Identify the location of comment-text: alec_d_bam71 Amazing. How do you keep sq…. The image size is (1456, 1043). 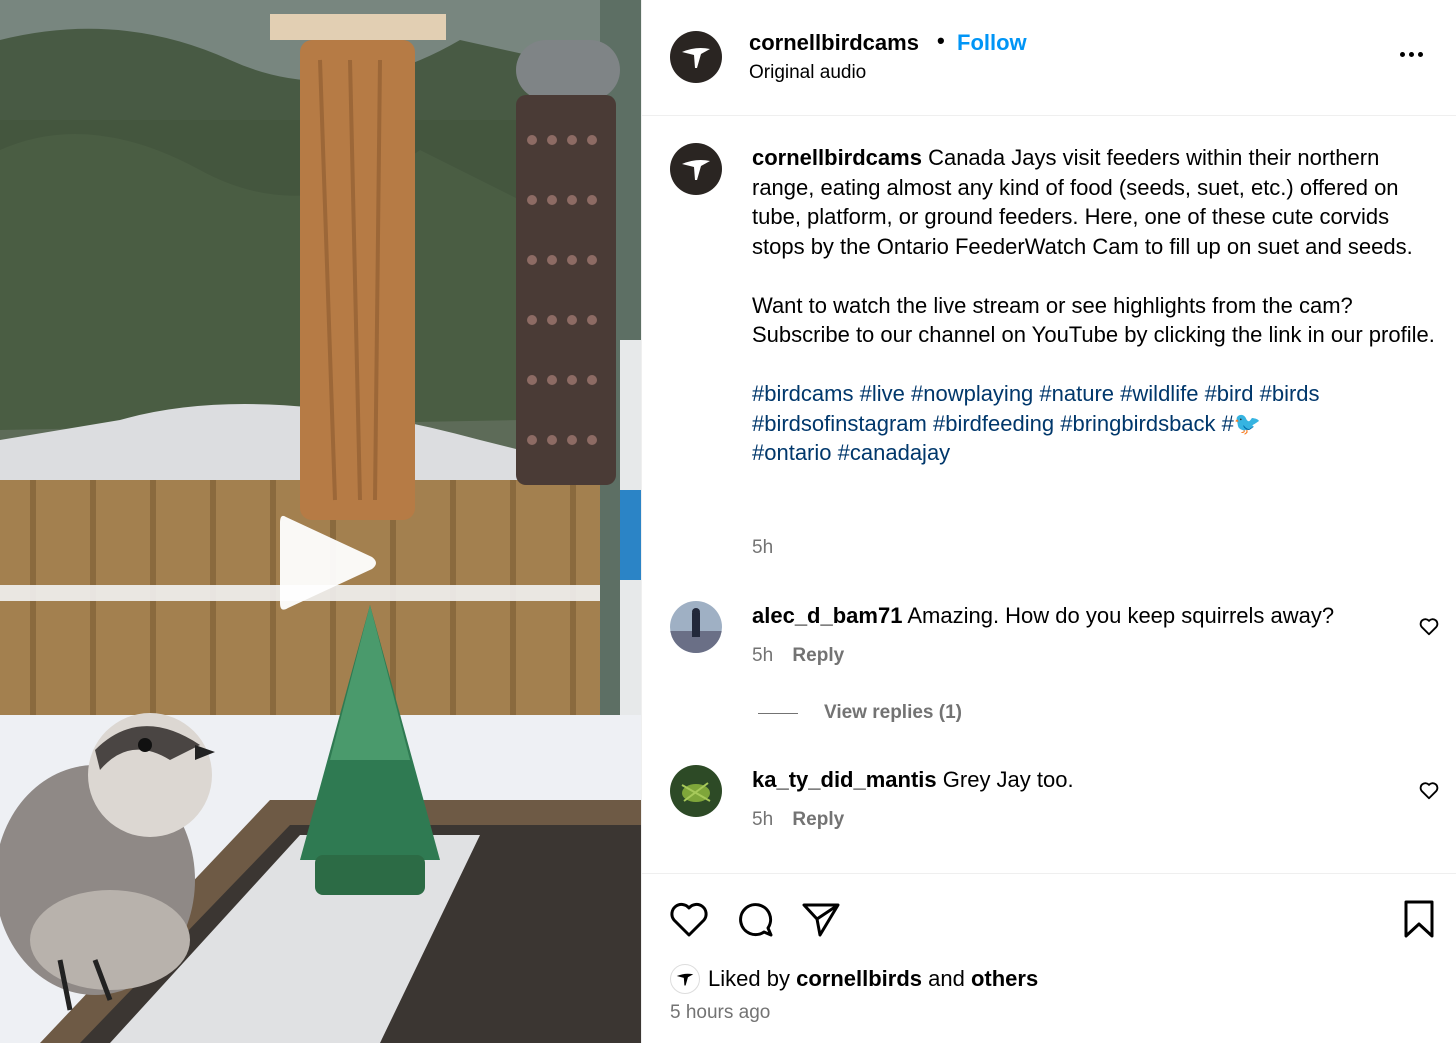
(1043, 616).